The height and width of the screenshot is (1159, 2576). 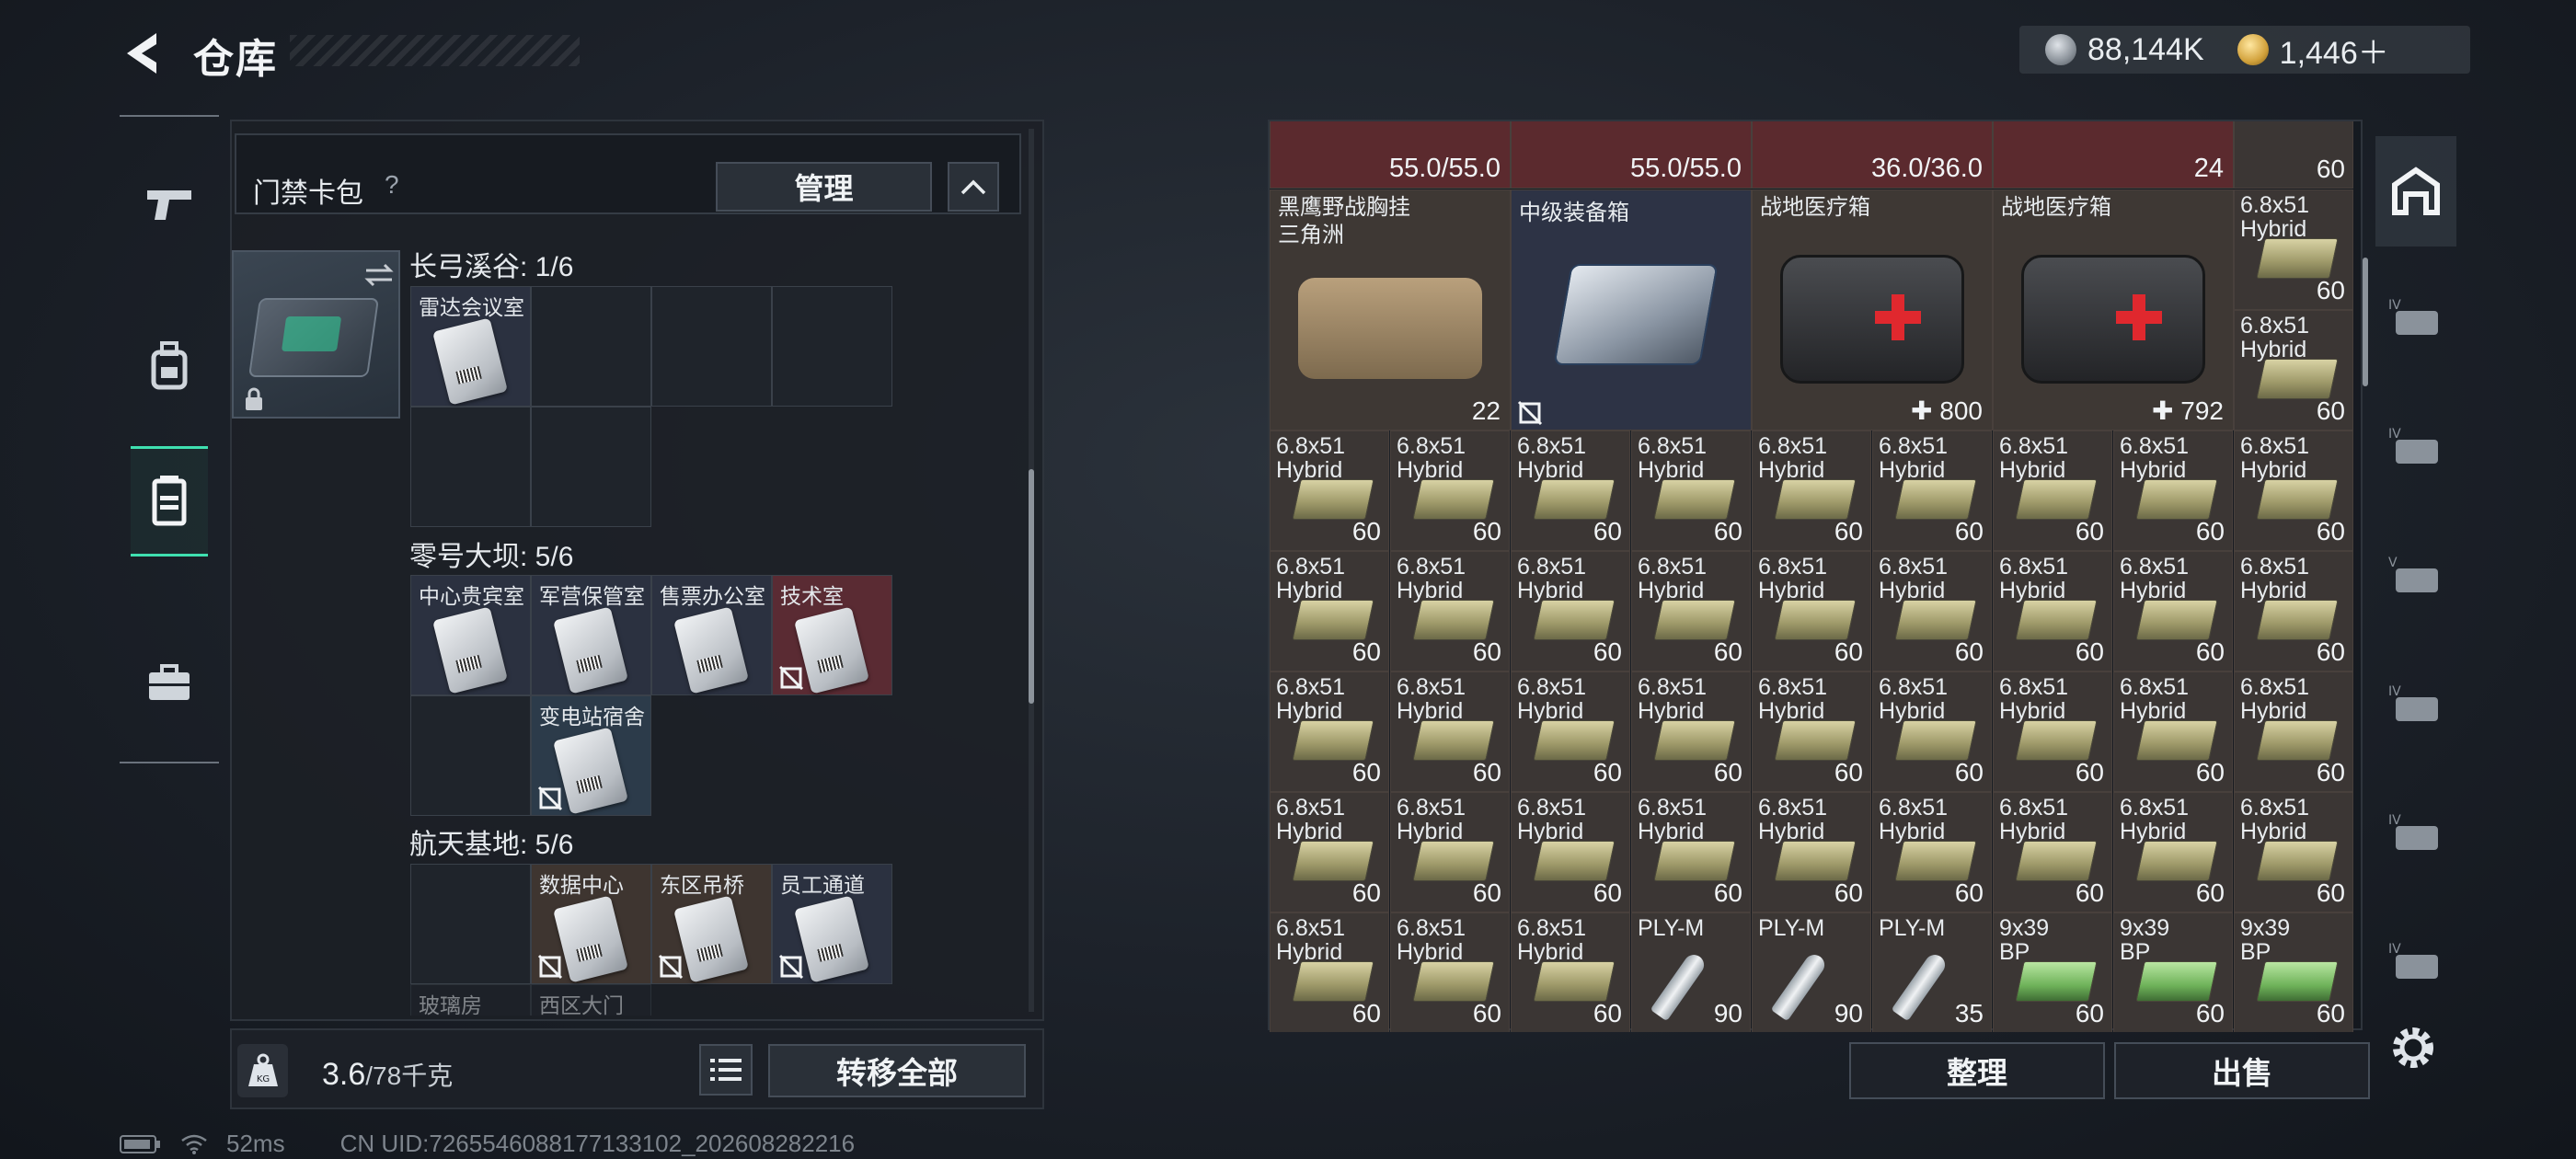 I want to click on key-slot-filled: 军营保管室, so click(x=591, y=635).